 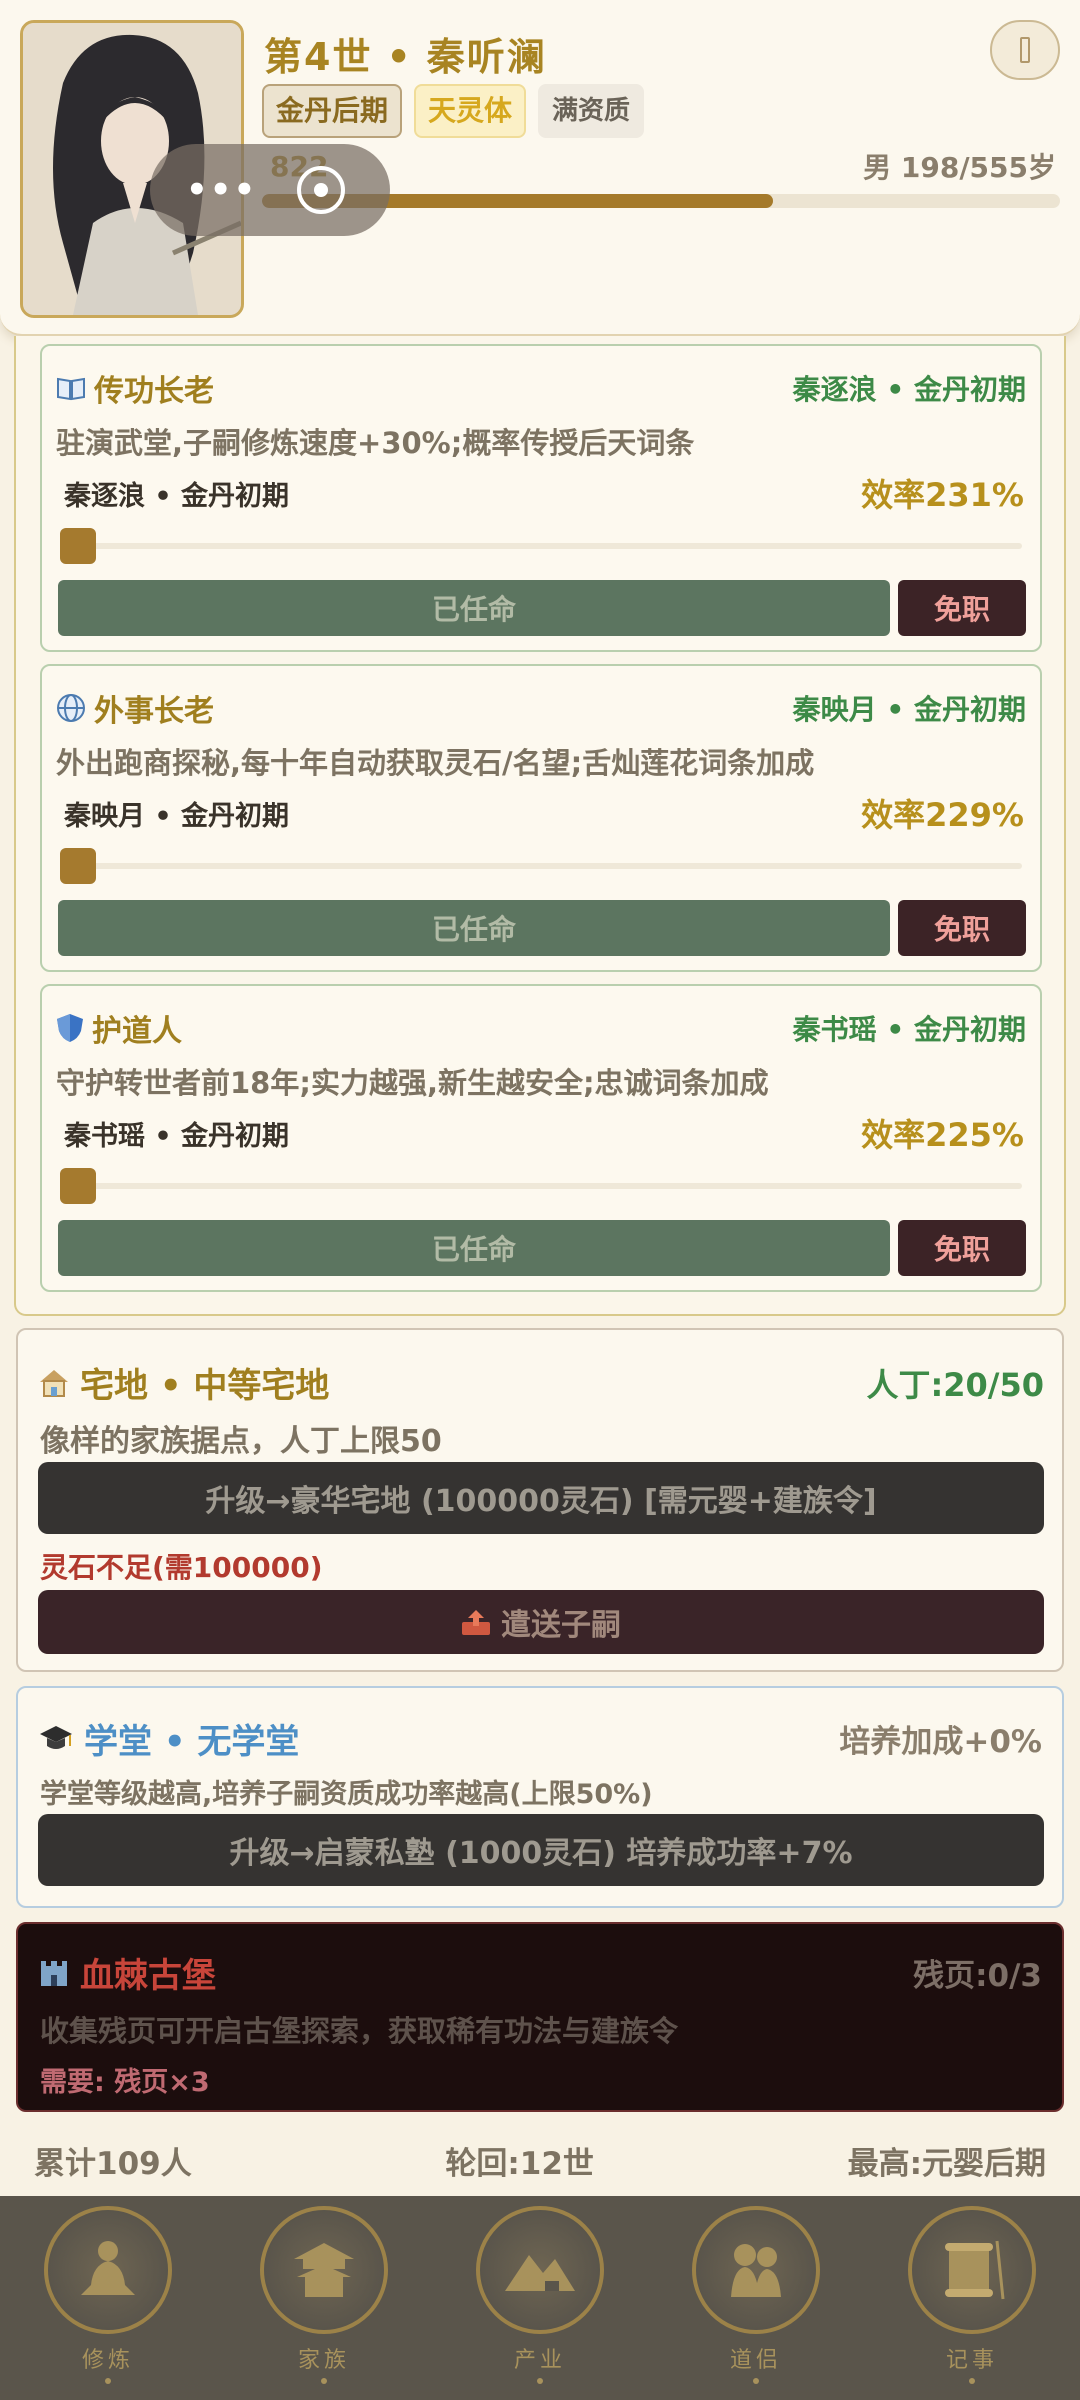 I want to click on nav-label: 产业, so click(x=539, y=2360).